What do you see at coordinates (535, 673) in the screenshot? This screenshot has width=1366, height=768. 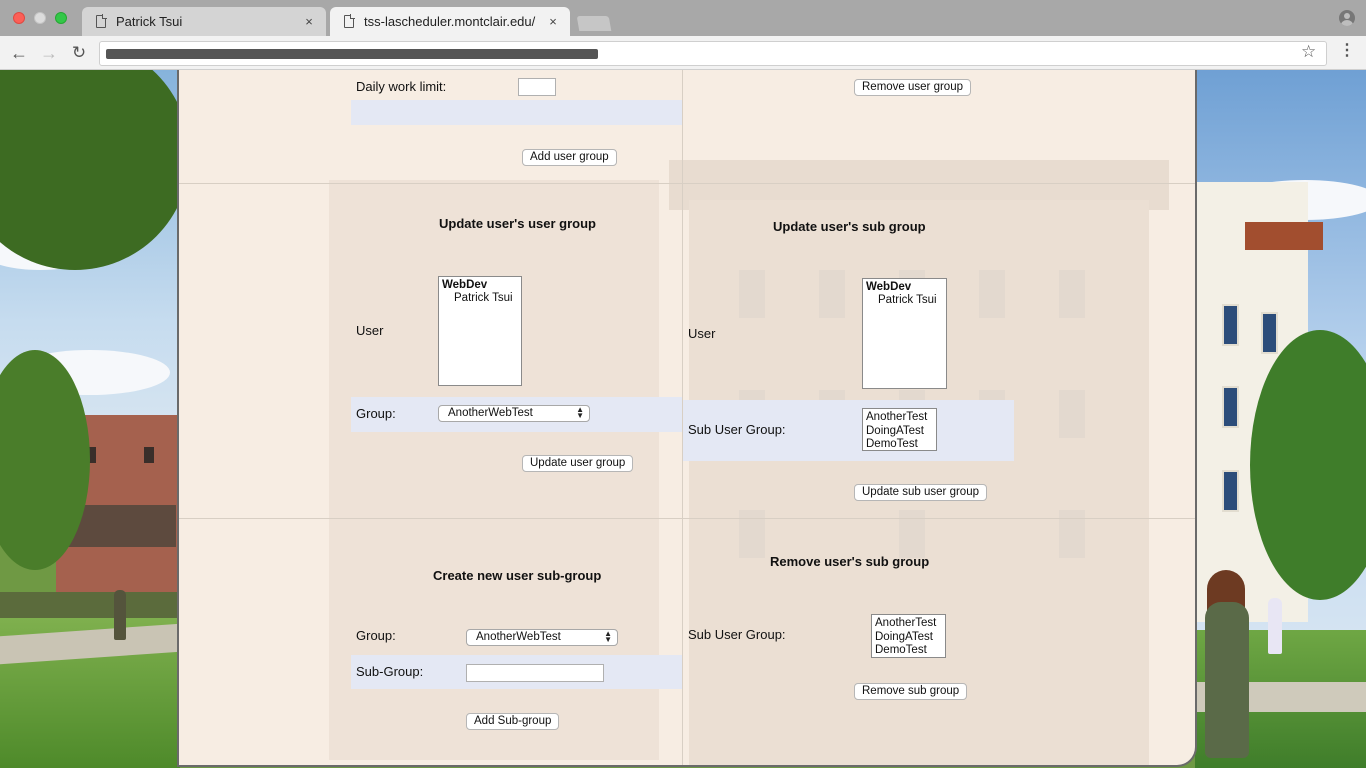 I see `sub-group-input` at bounding box center [535, 673].